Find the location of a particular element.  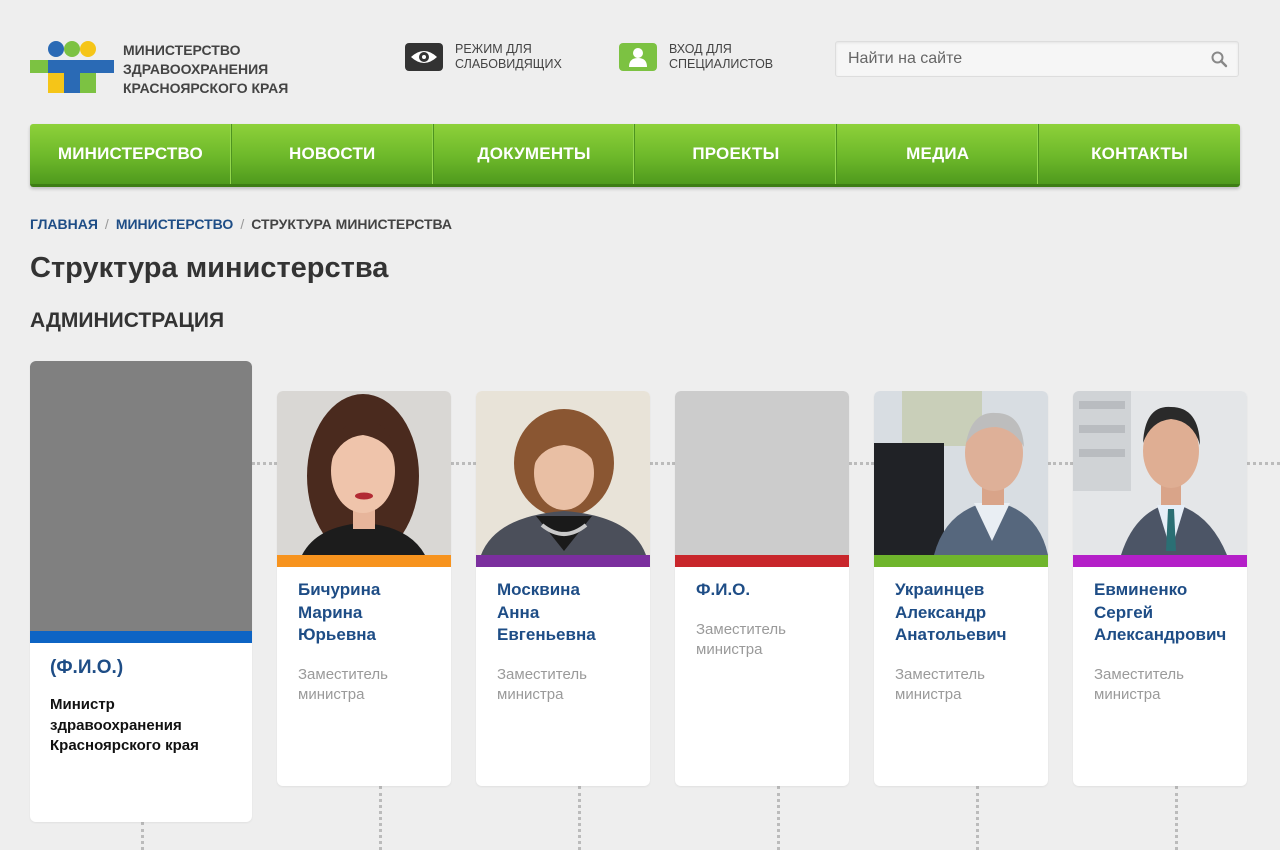

nav-item-ministry: МИНИСТЕРСТВО is located at coordinates (131, 154).